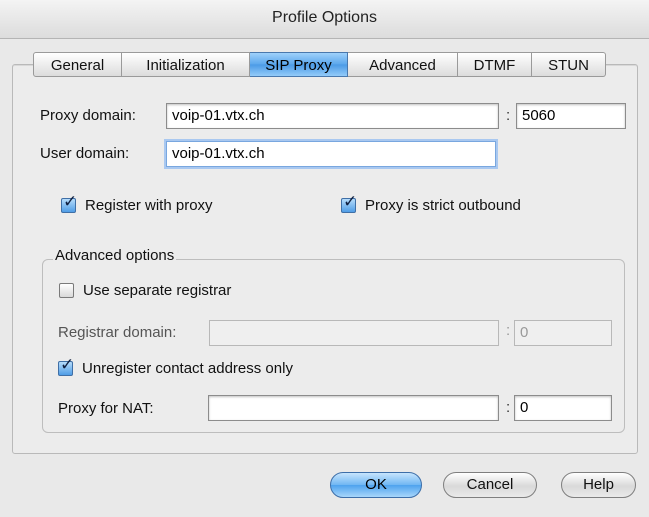  What do you see at coordinates (66, 290) in the screenshot?
I see `checkbox-unchecked-icon` at bounding box center [66, 290].